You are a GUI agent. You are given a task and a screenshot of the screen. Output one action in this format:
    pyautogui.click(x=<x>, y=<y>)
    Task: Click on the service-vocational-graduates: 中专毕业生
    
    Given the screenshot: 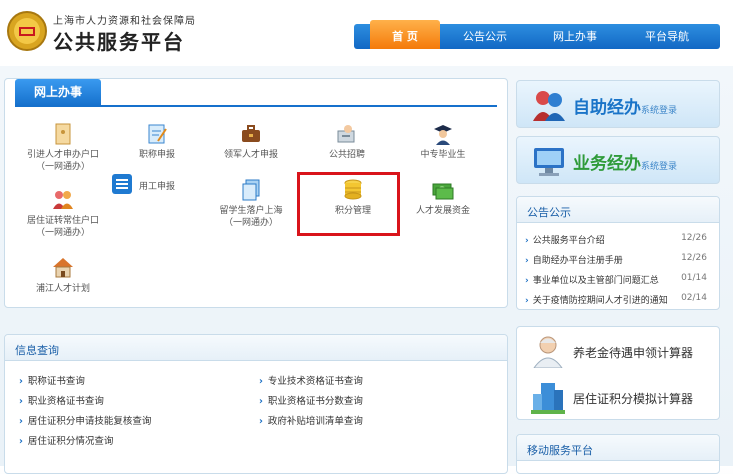 What is the action you would take?
    pyautogui.click(x=443, y=142)
    